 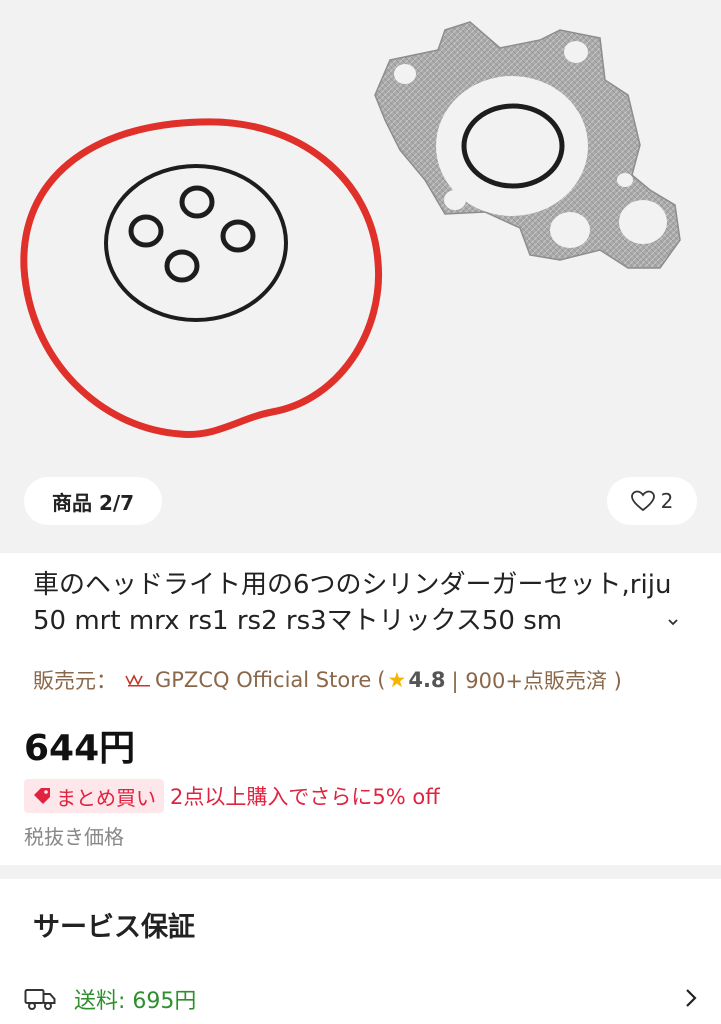 I want to click on wishlist-count: 2, so click(x=667, y=501).